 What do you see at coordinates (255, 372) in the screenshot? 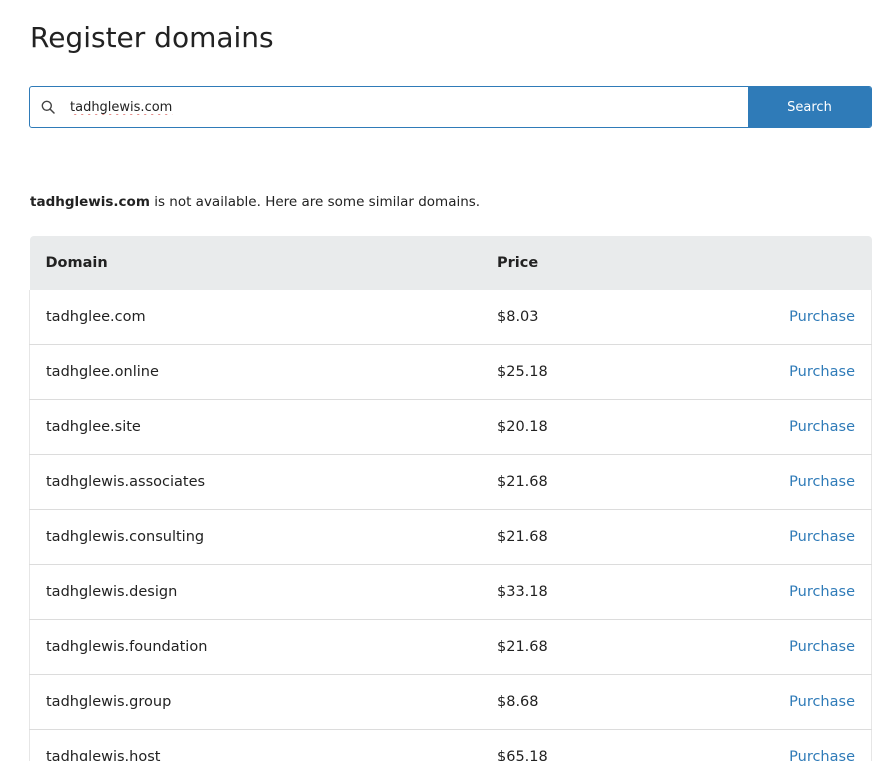
I see `domain-cell: tadhglee.online` at bounding box center [255, 372].